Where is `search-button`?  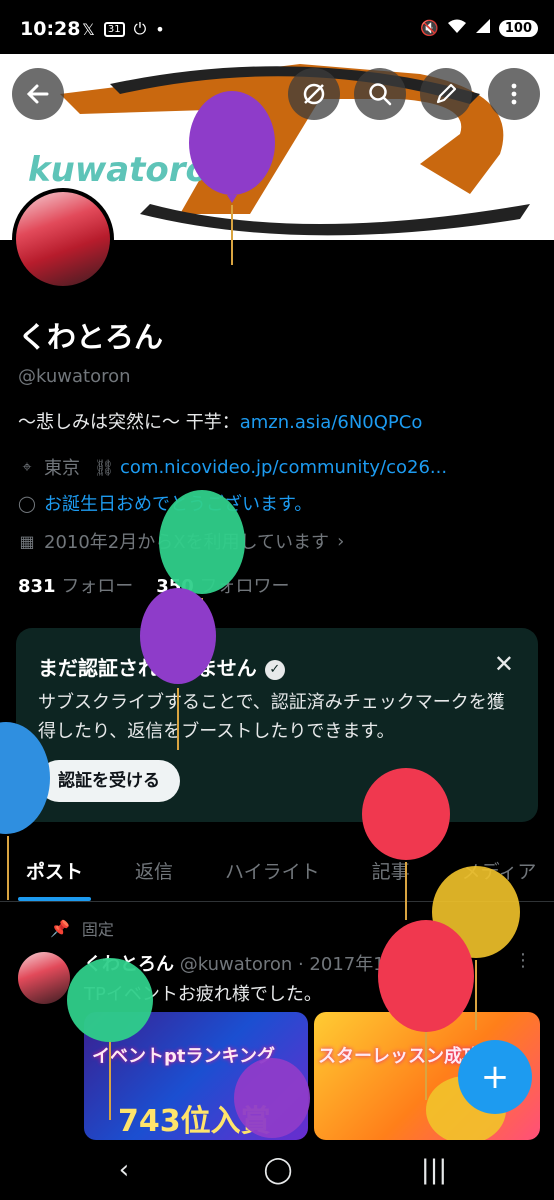 search-button is located at coordinates (380, 94).